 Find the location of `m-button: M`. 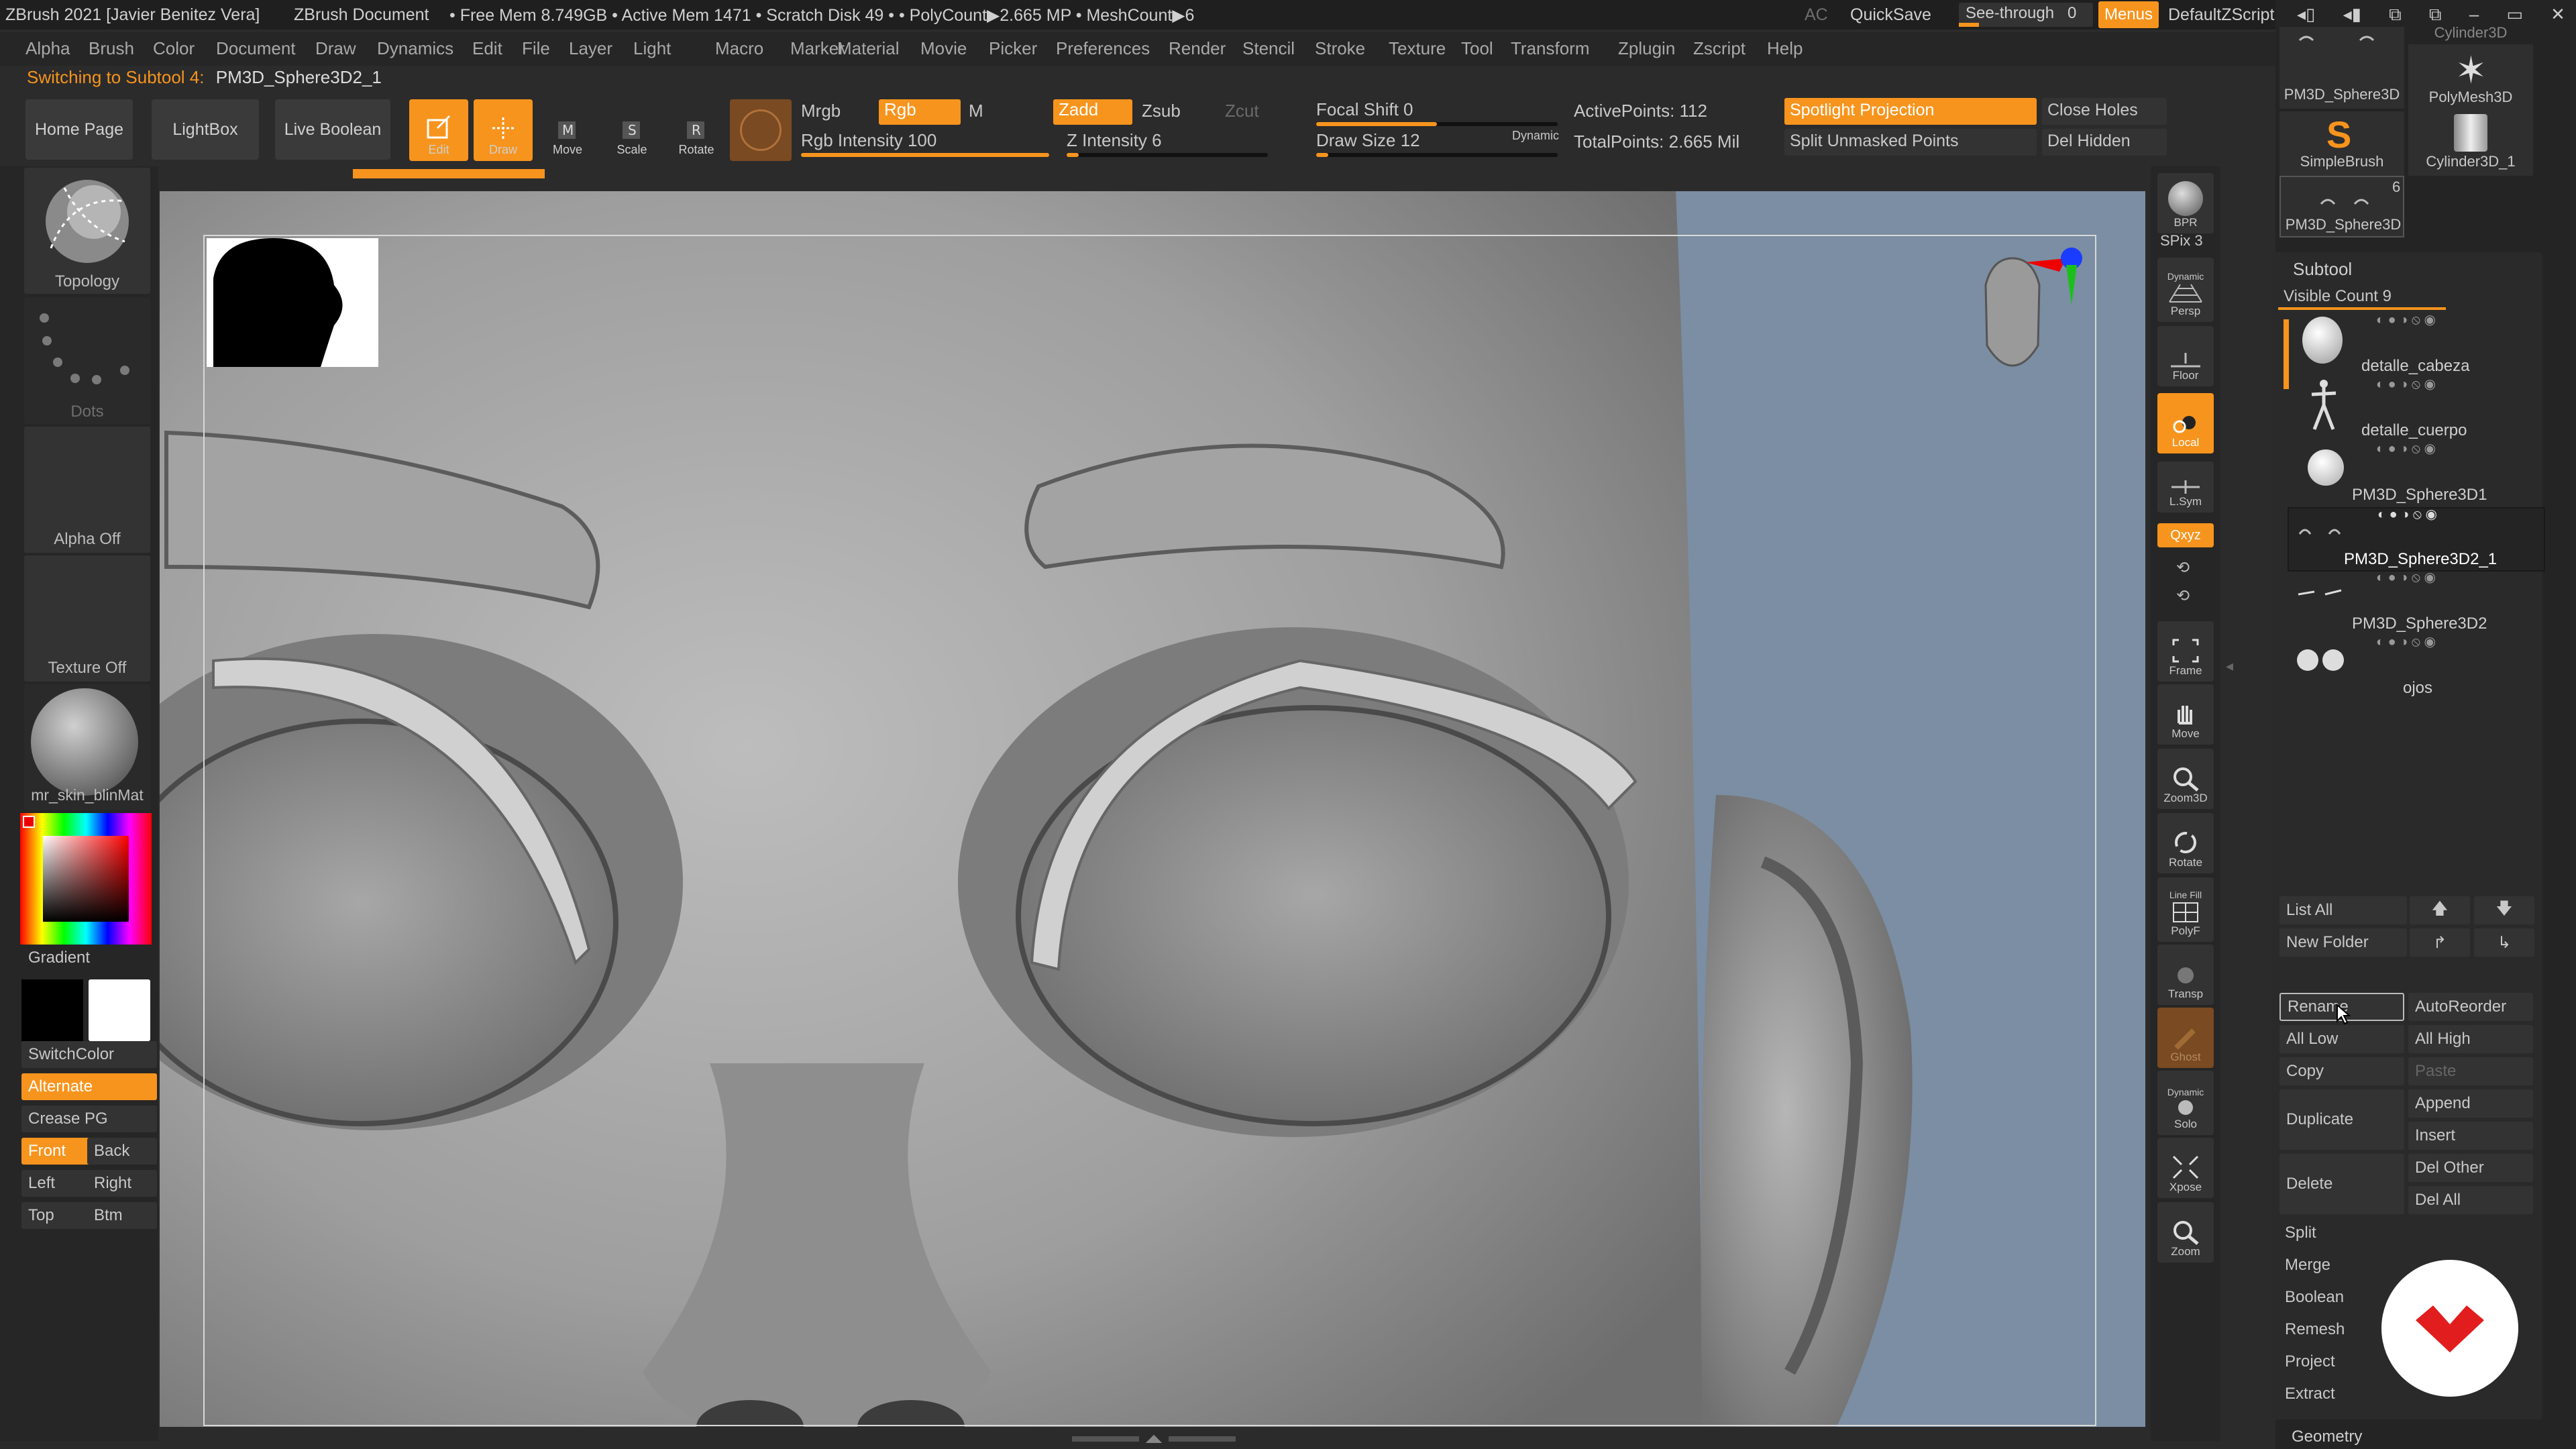

m-button: M is located at coordinates (976, 111).